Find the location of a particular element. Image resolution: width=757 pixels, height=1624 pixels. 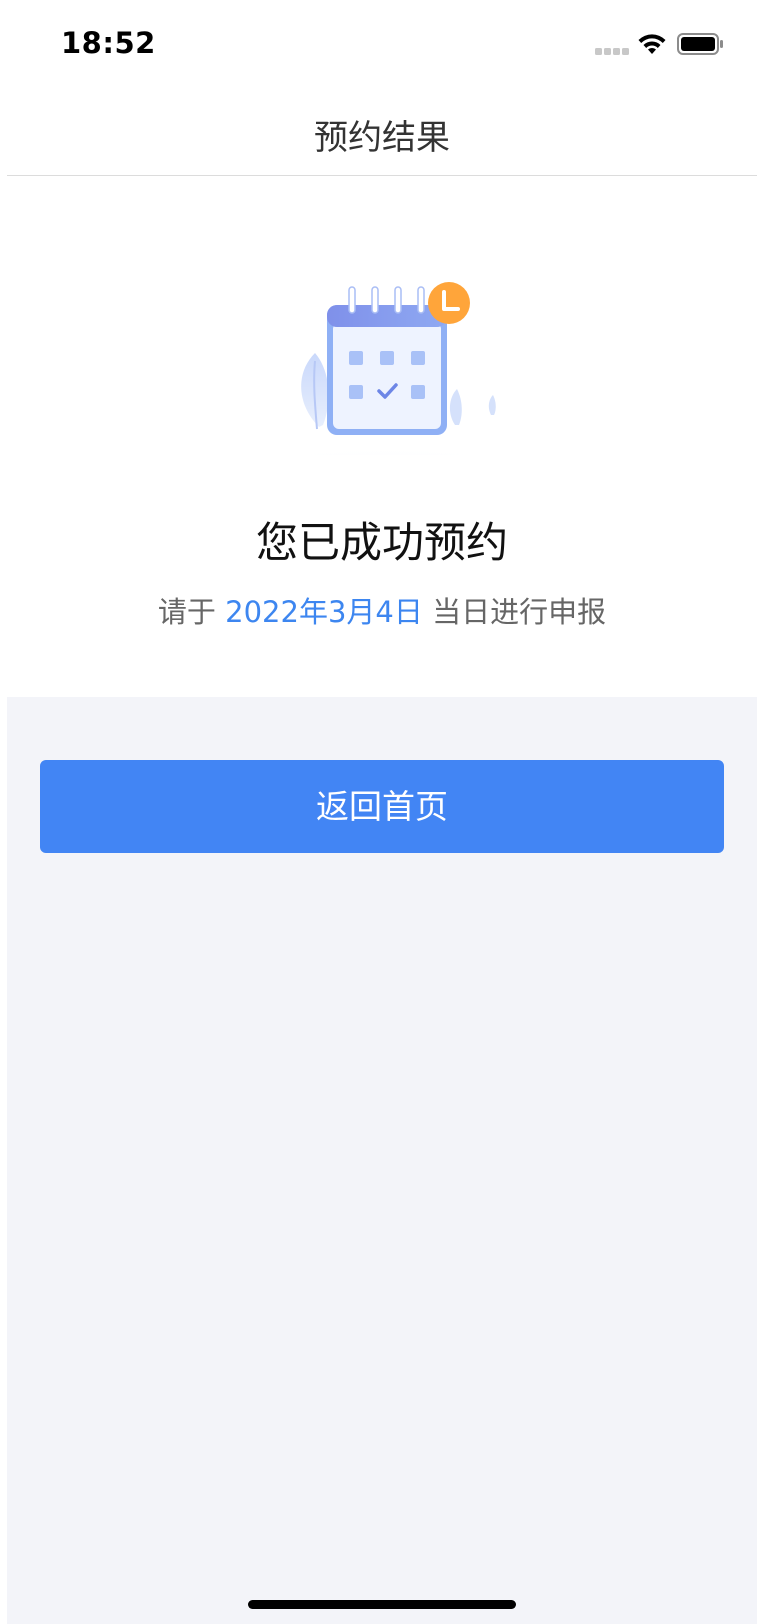

status-time: 18:52 is located at coordinates (108, 43).